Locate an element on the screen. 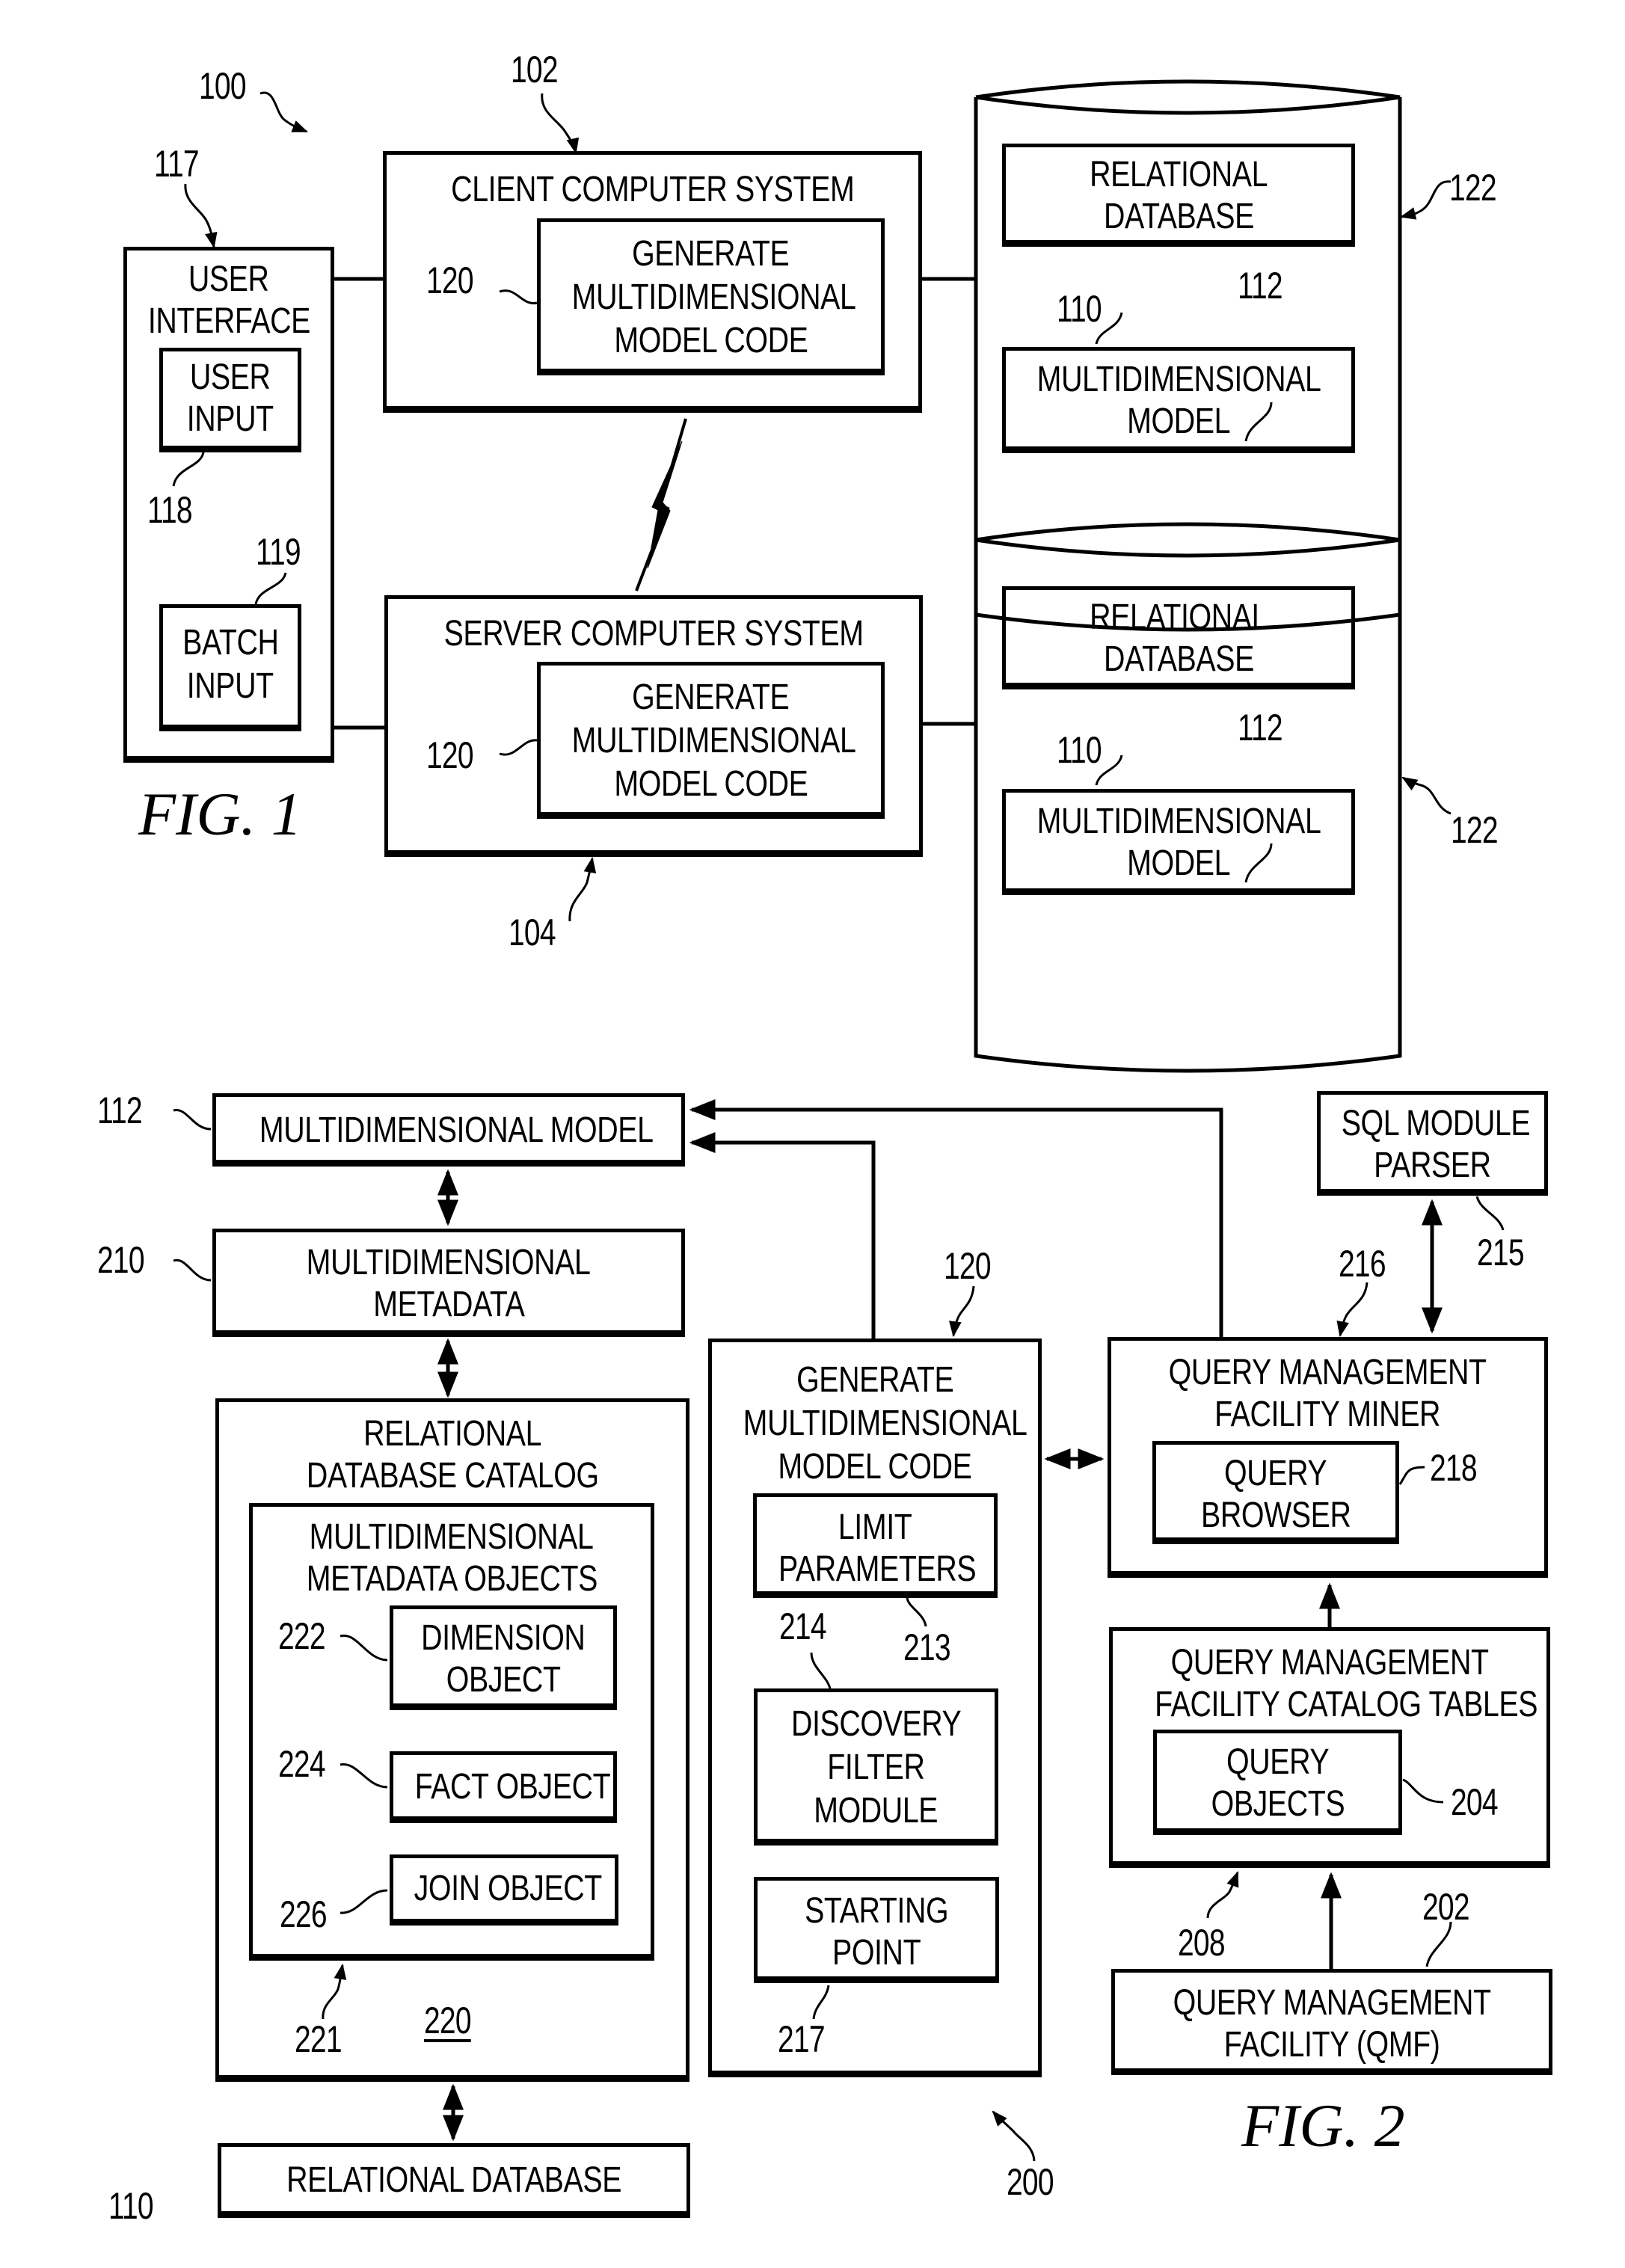 The image size is (1625, 2268). multidimensional-model-box: MULTIDIMENSIONAL MODEL is located at coordinates (448, 1130).